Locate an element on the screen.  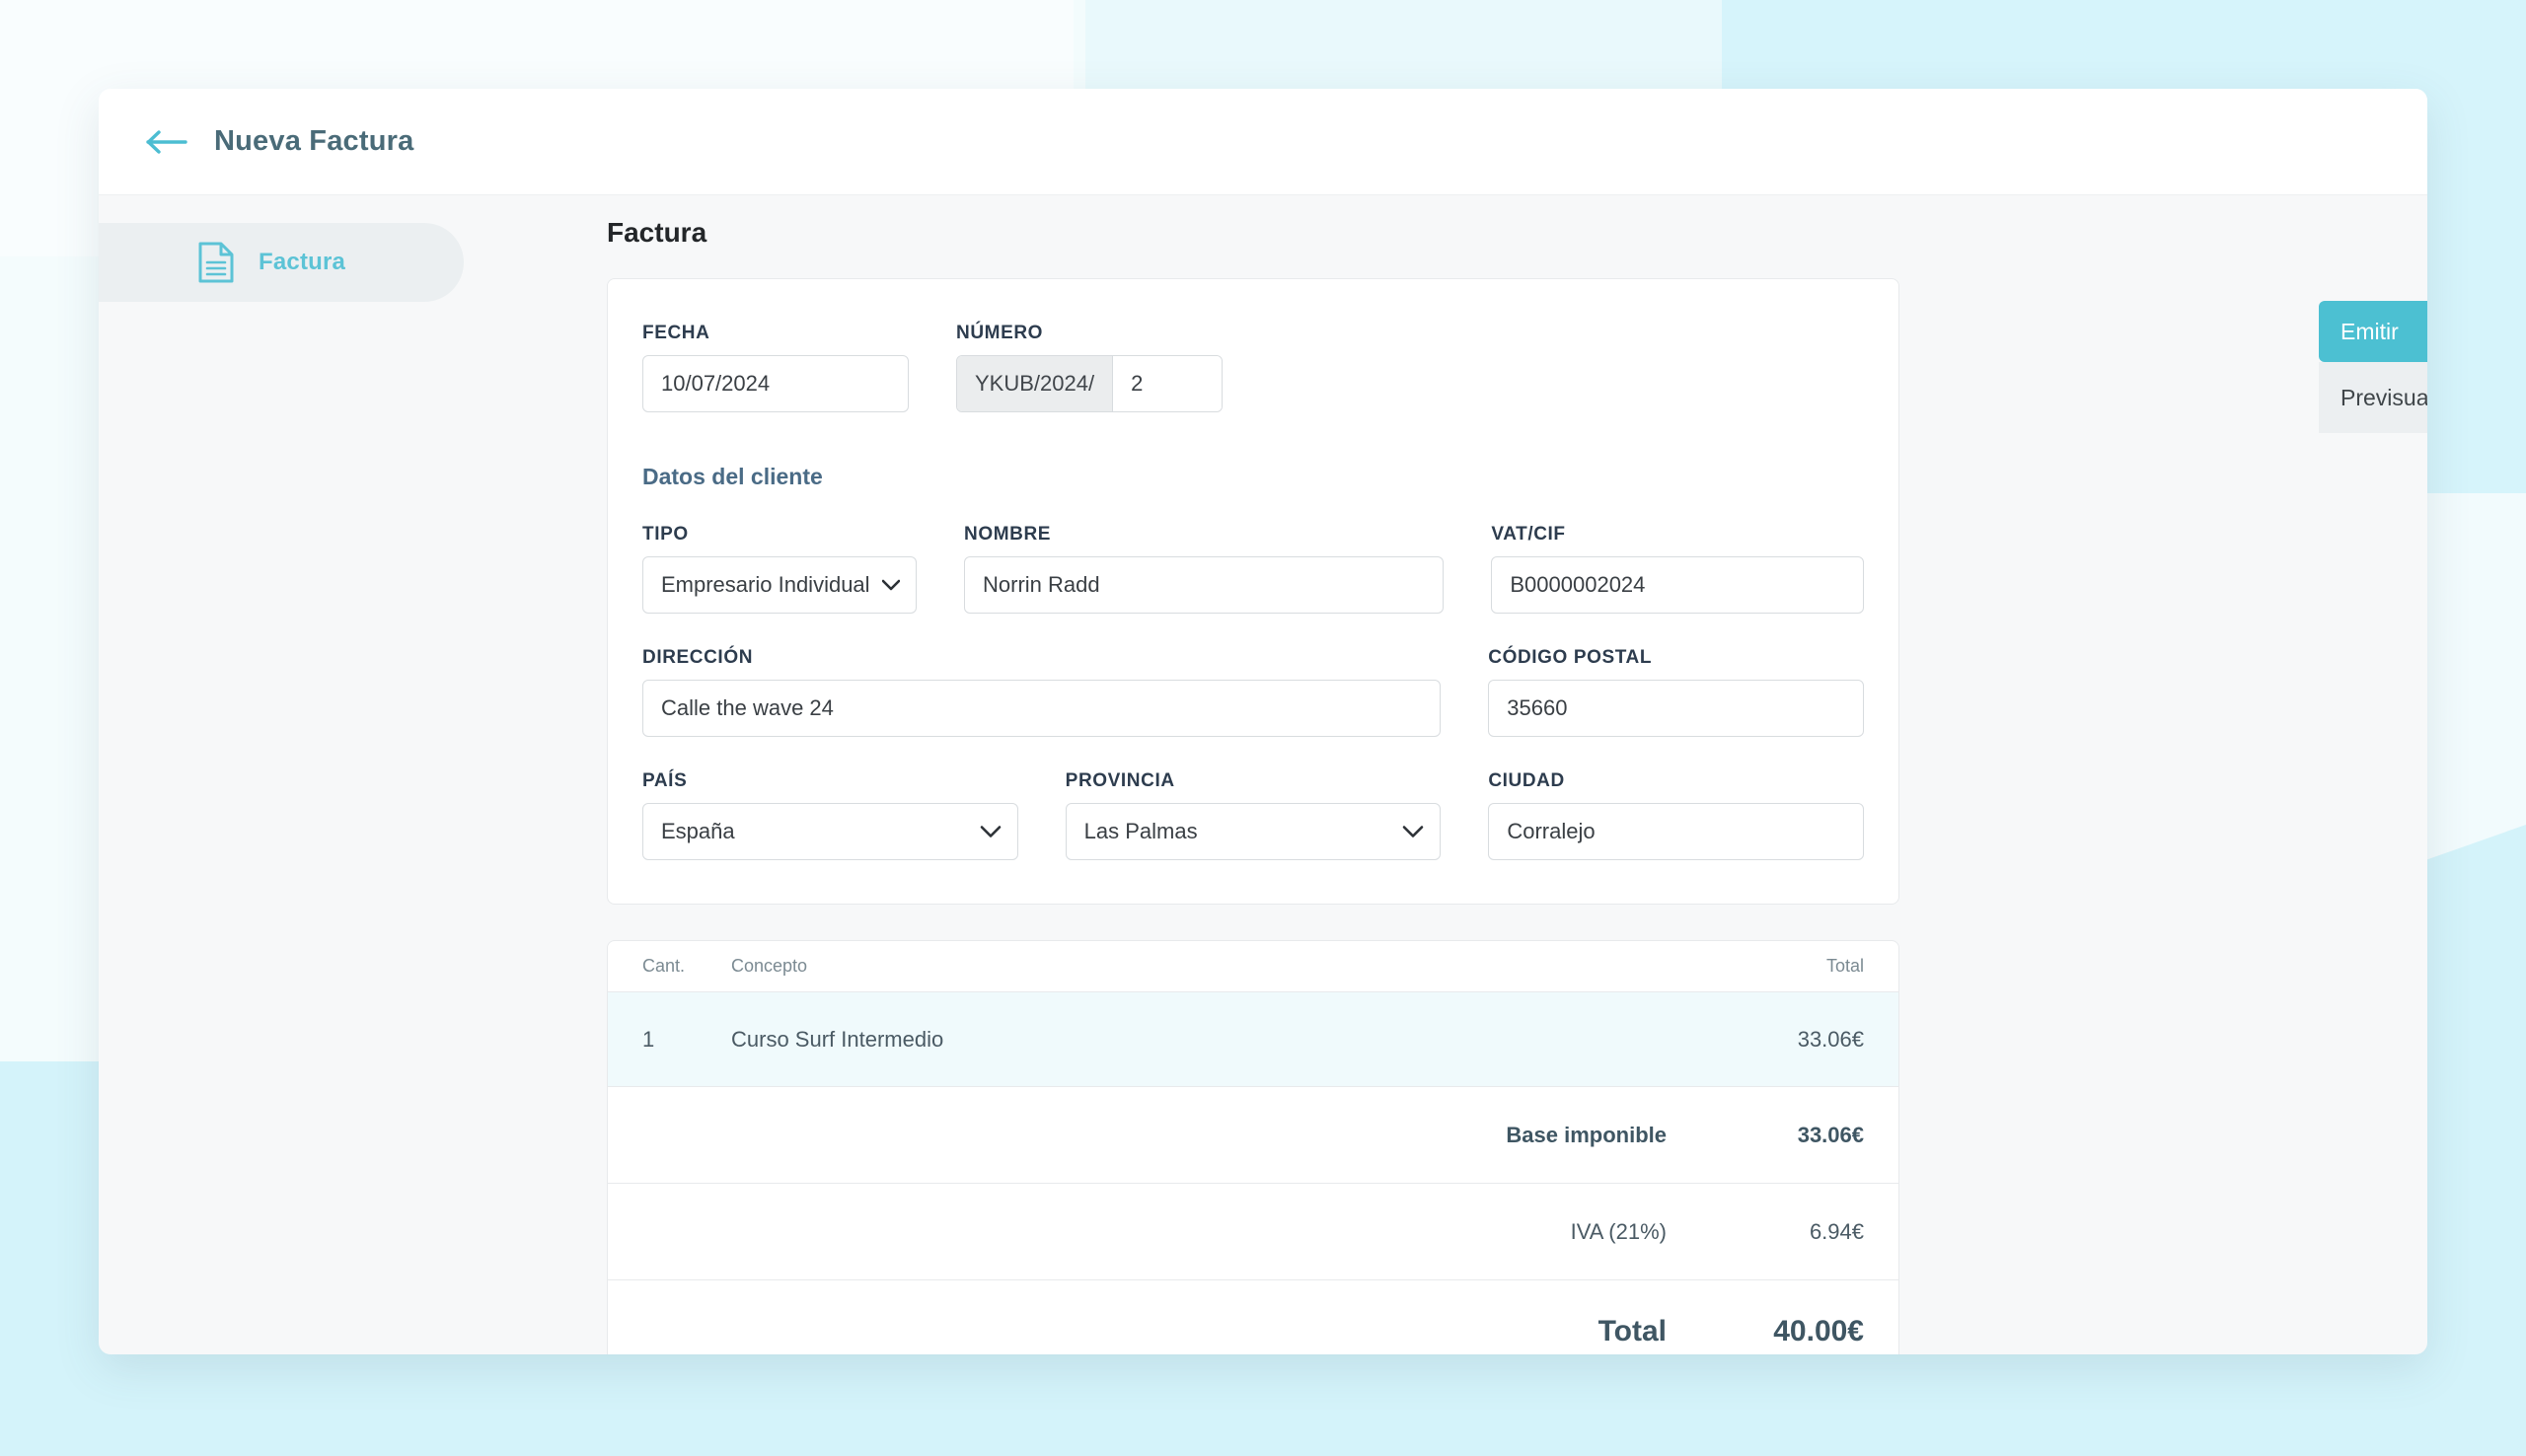
tipo-value: Empresario Individual (Au is located at coordinates (765, 584).